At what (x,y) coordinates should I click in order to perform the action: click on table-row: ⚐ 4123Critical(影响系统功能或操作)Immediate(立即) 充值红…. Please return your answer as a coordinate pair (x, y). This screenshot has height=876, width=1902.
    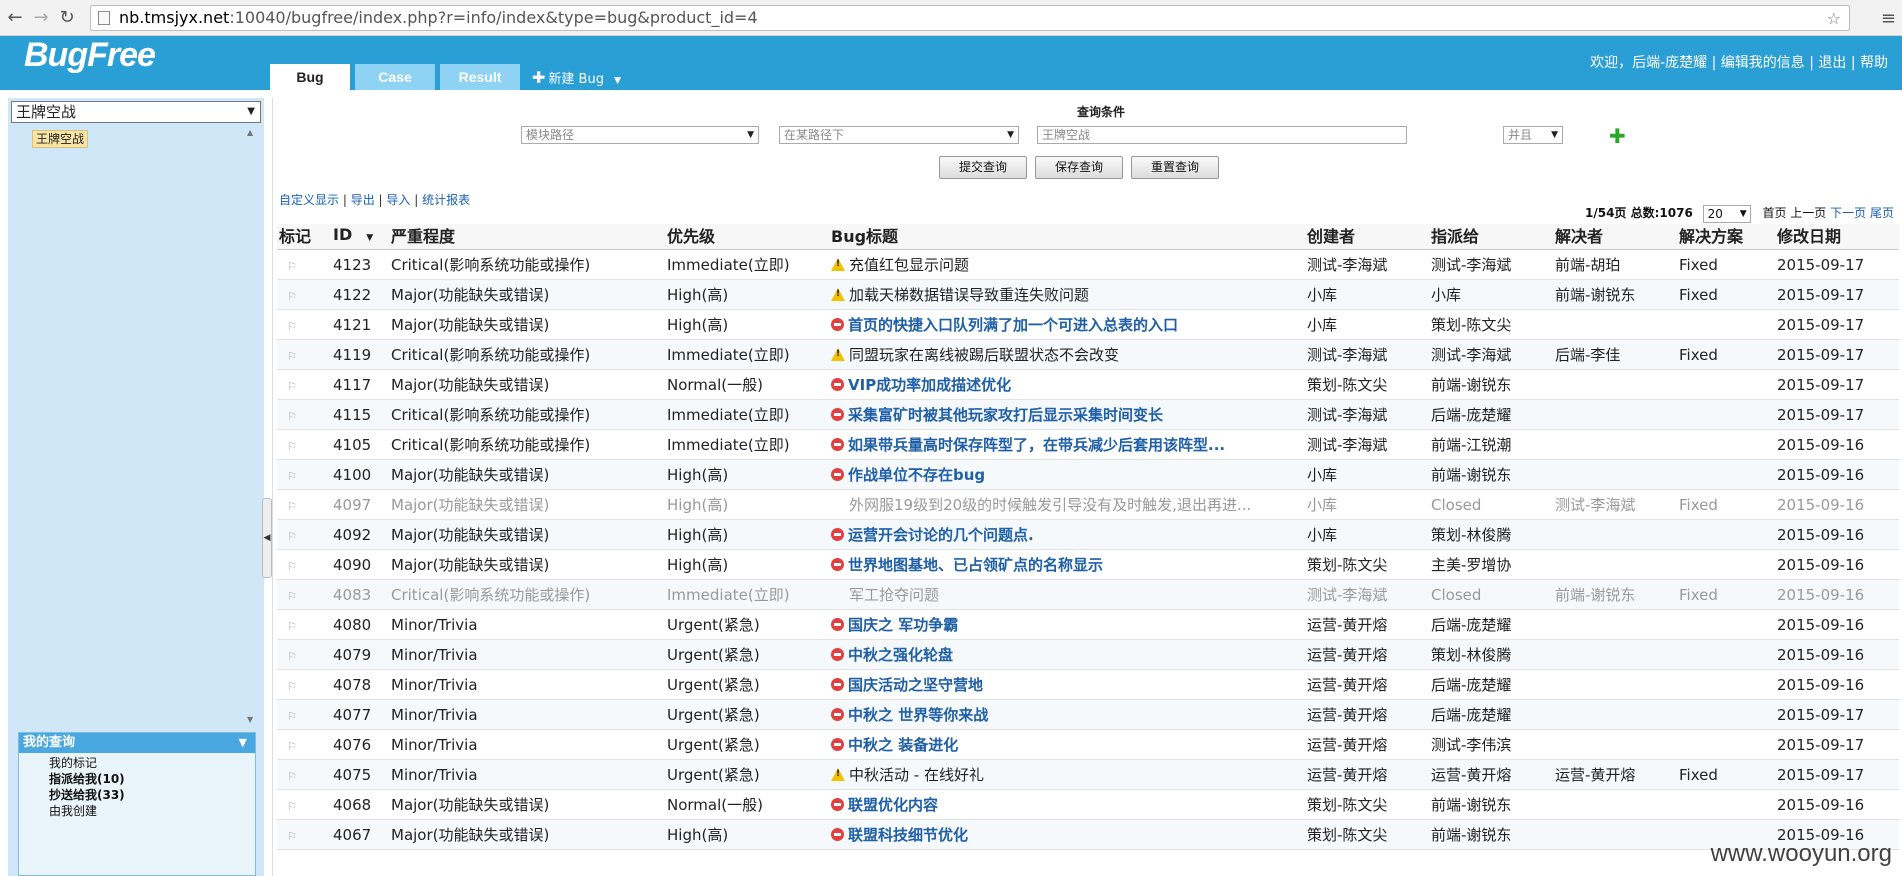
    Looking at the image, I should click on (1088, 264).